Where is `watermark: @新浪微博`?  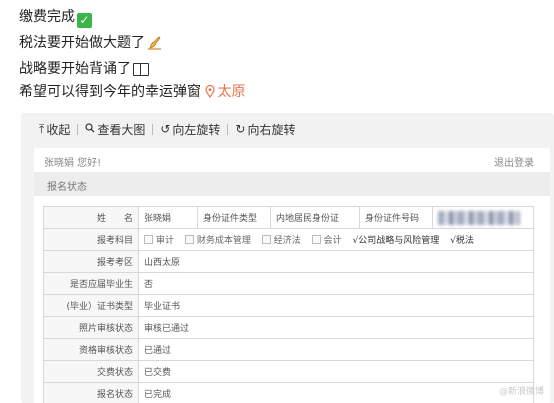 watermark: @新浪微博 is located at coordinates (521, 392).